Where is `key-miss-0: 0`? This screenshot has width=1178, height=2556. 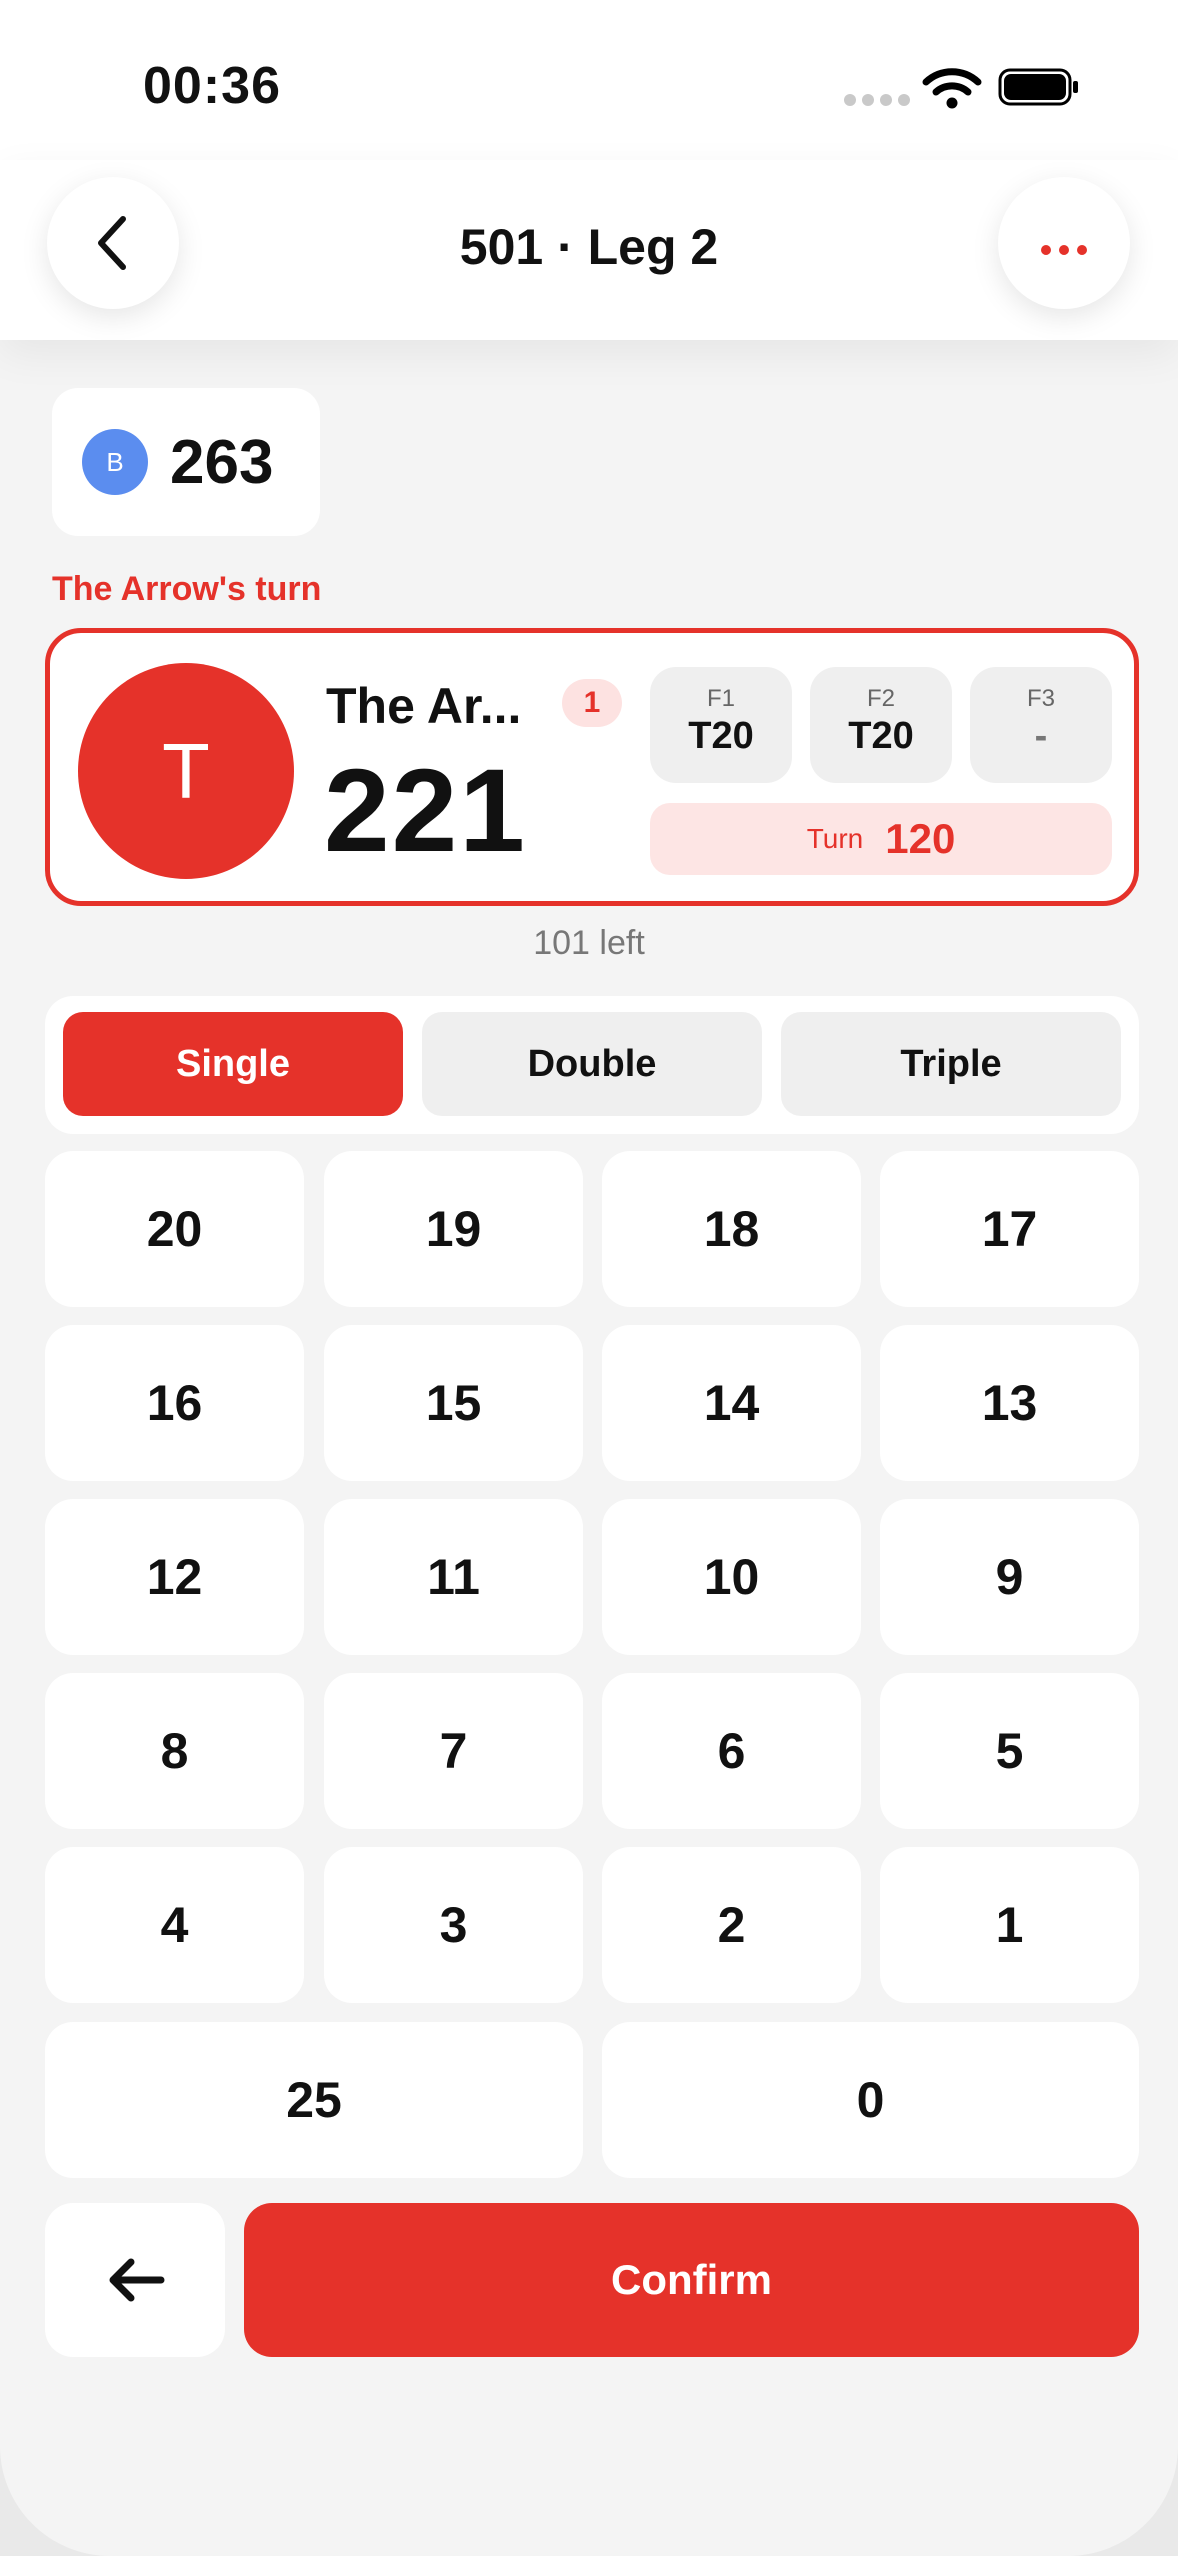 key-miss-0: 0 is located at coordinates (870, 2100).